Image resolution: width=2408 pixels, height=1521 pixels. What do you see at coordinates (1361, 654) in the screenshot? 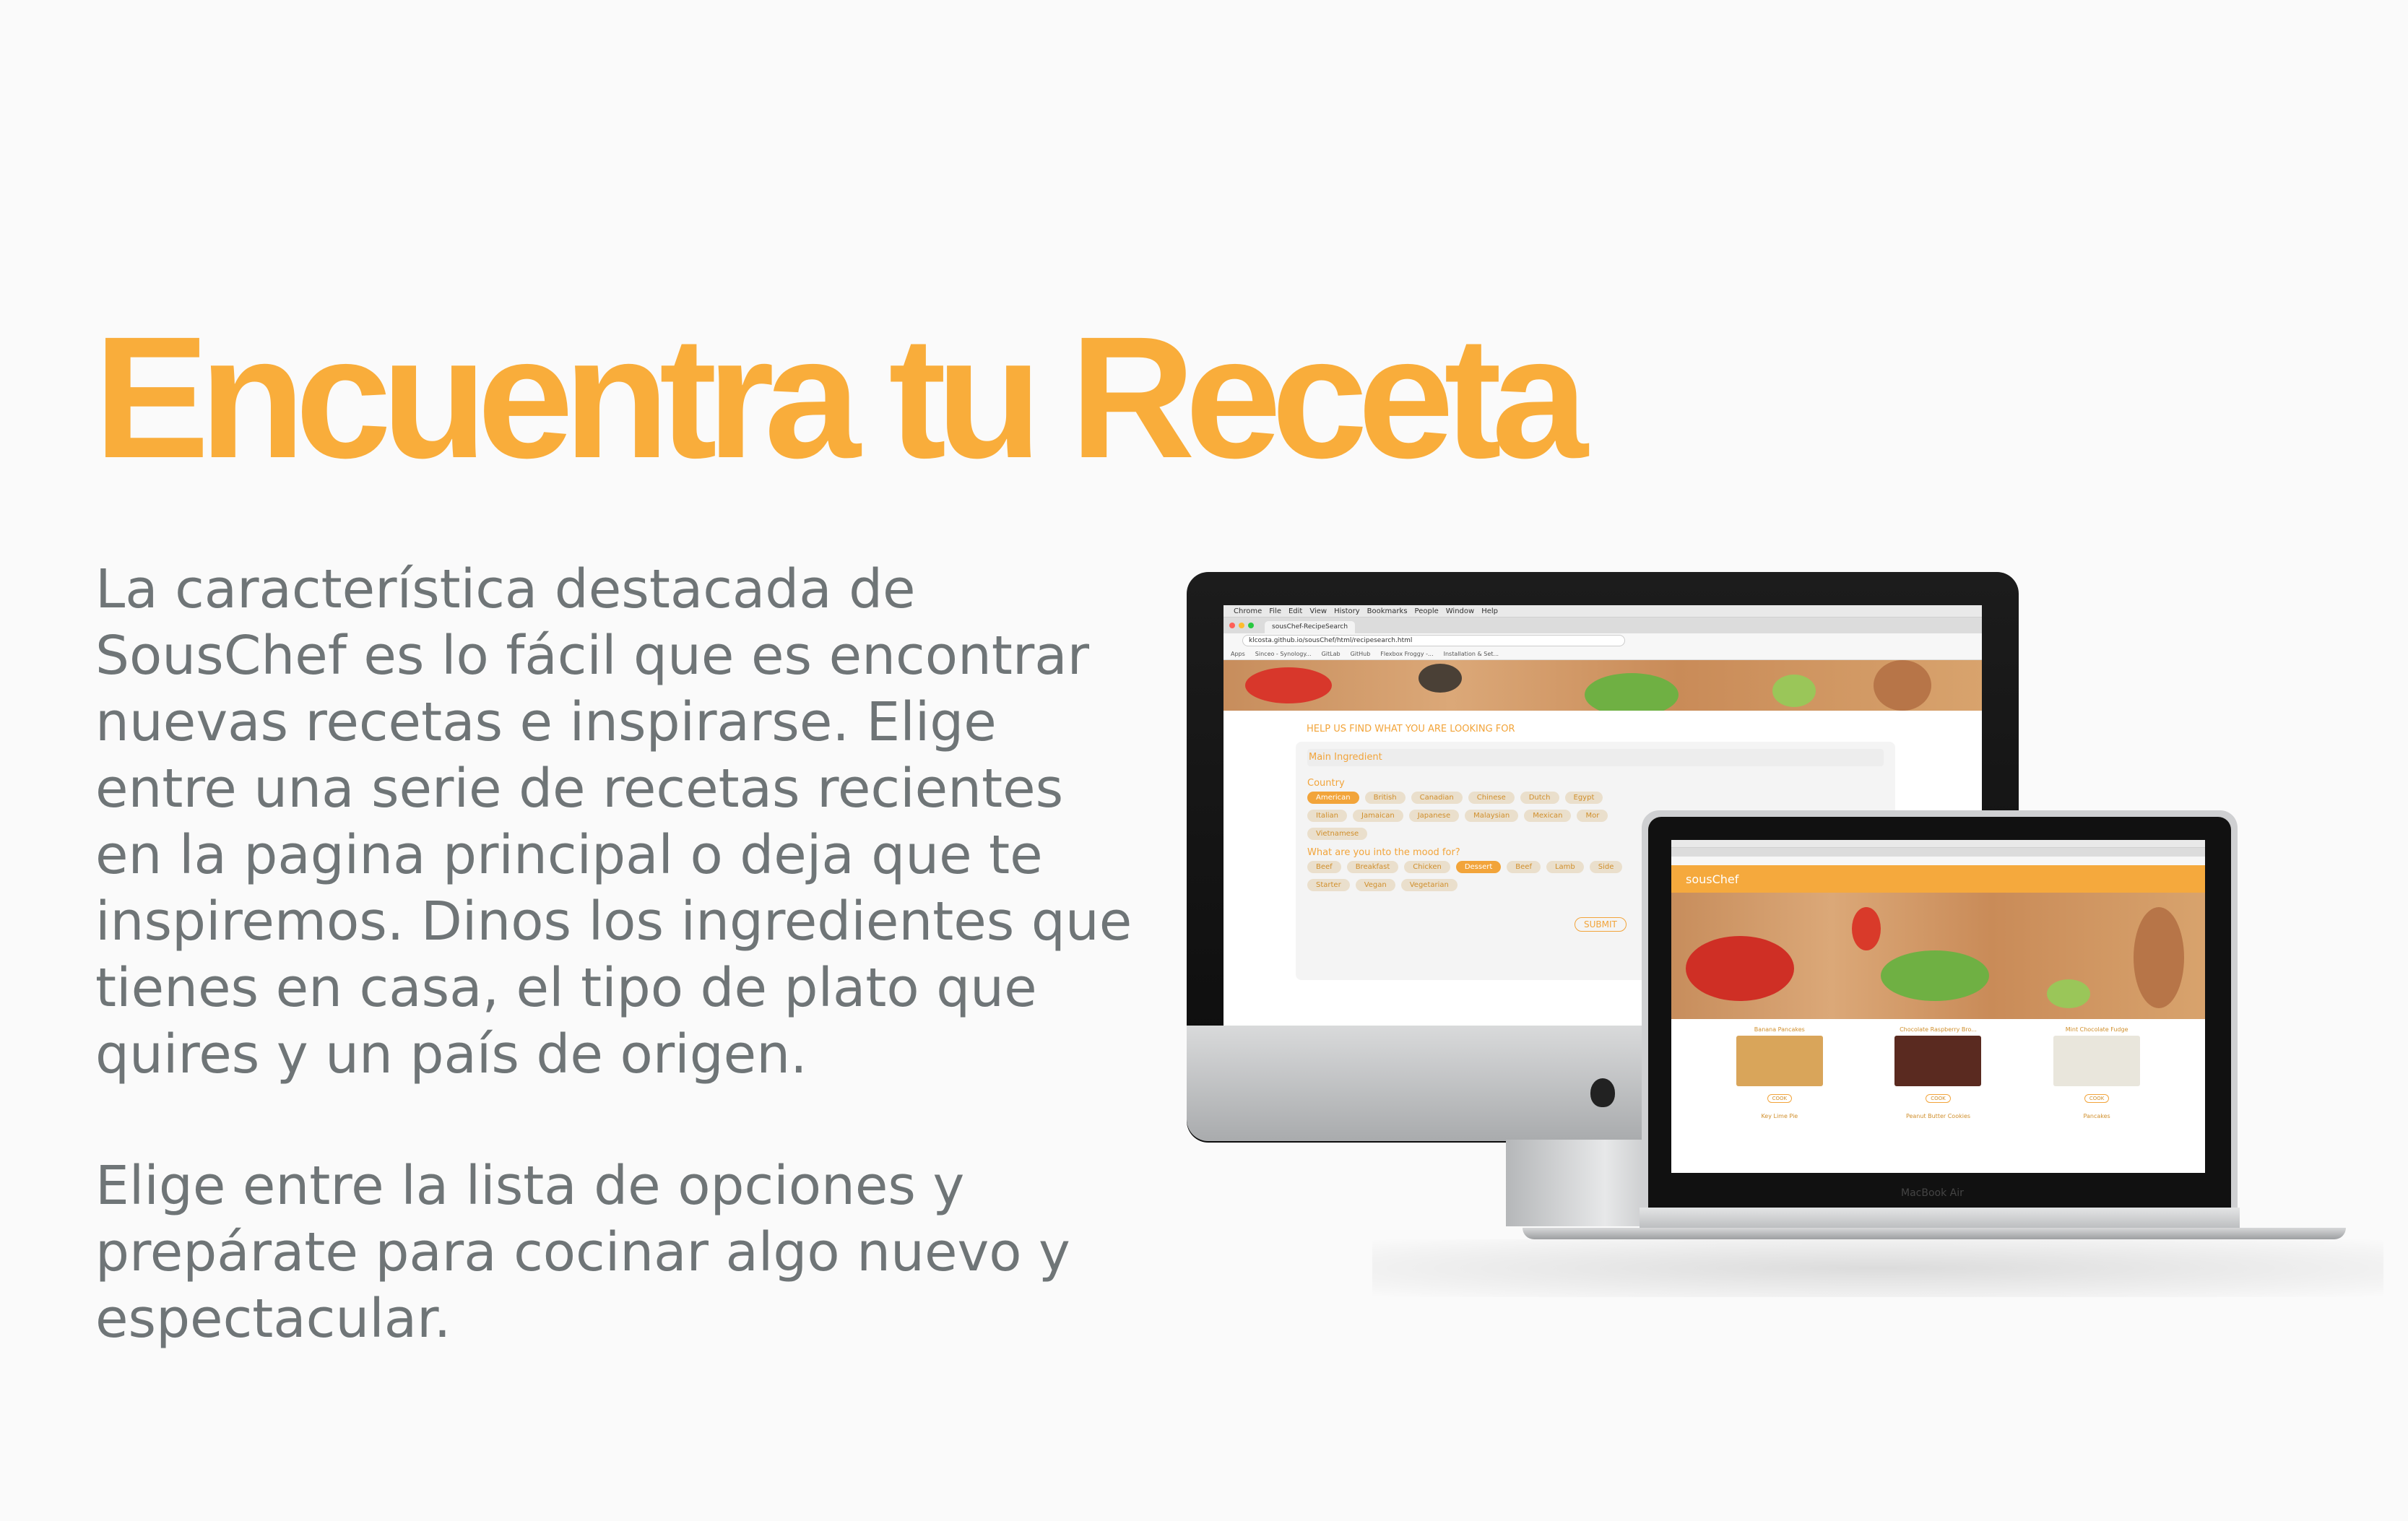
I see `bookmark-item: GitHub` at bounding box center [1361, 654].